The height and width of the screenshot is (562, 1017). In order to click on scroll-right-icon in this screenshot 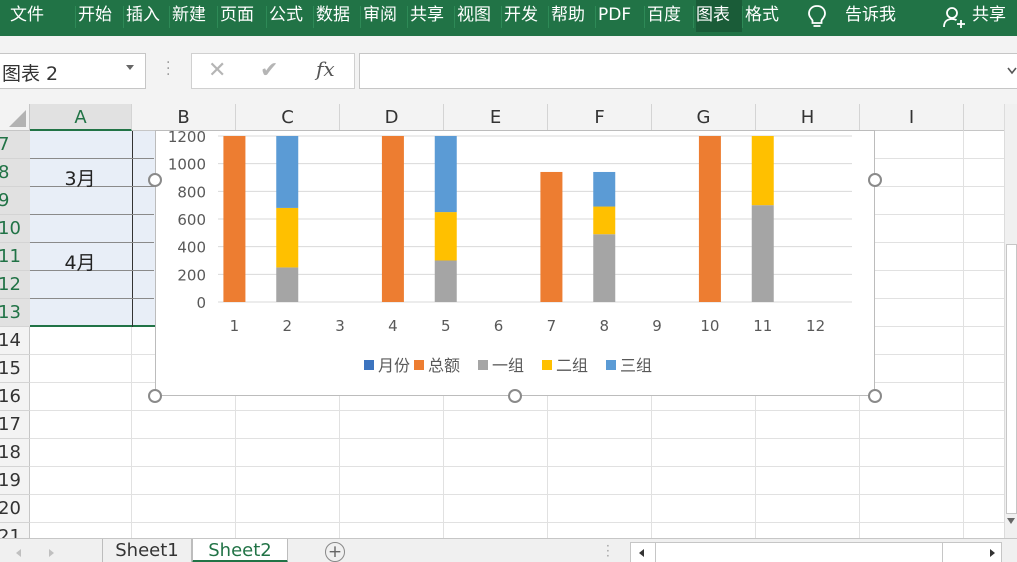, I will do `click(992, 553)`.